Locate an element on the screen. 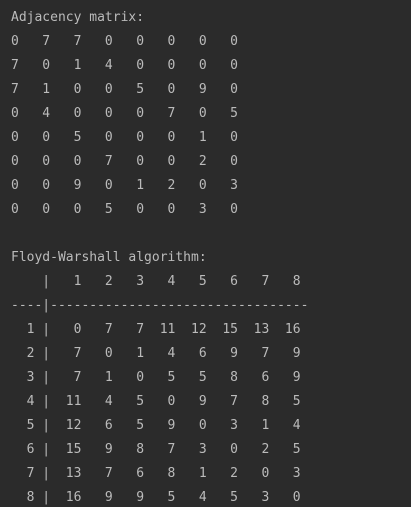 The width and height of the screenshot is (411, 507). adjacency-row: 7 0 1 4 0 0 0 0 is located at coordinates (124, 65).